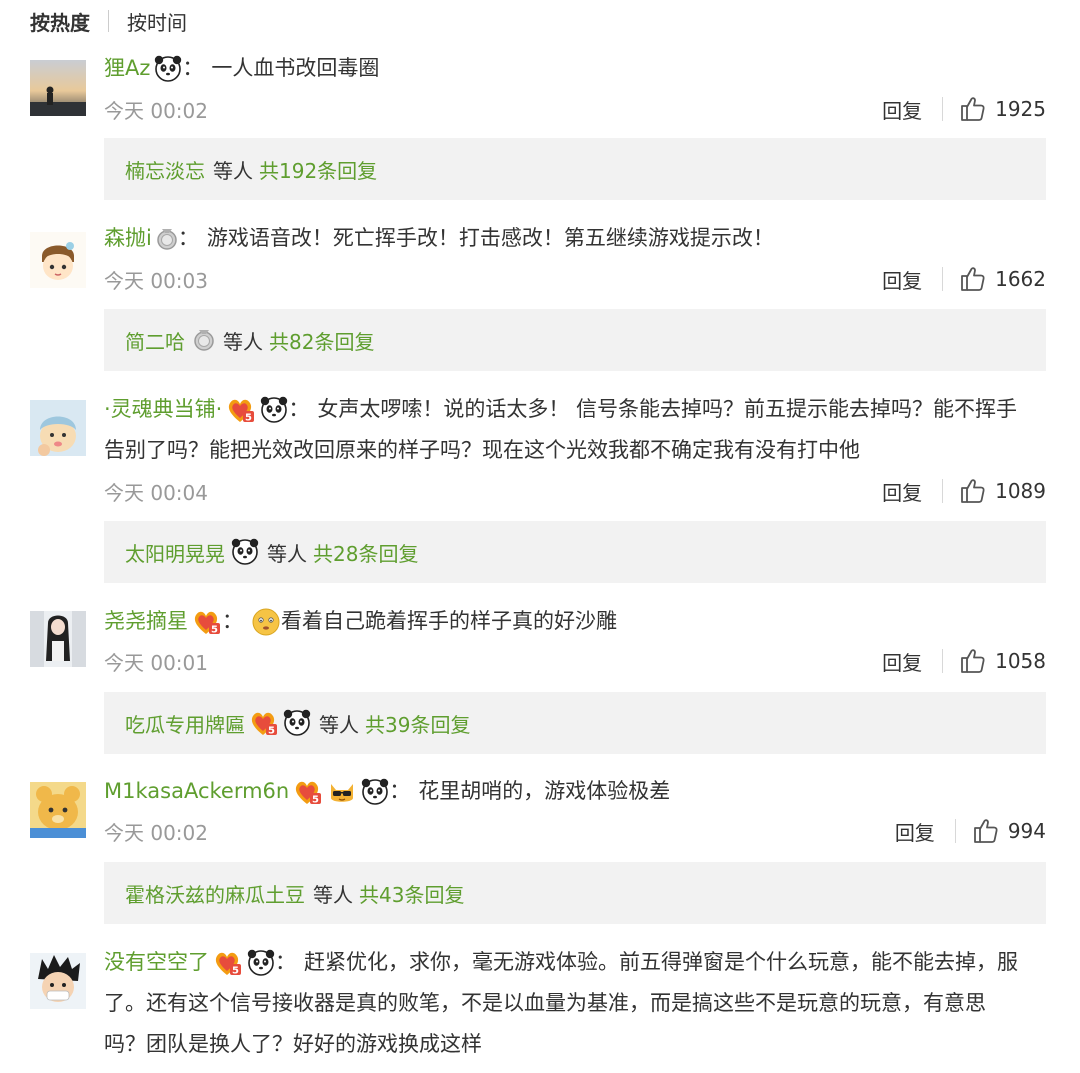 This screenshot has width=1080, height=1073. What do you see at coordinates (1020, 279) in the screenshot?
I see `like-count: 1662` at bounding box center [1020, 279].